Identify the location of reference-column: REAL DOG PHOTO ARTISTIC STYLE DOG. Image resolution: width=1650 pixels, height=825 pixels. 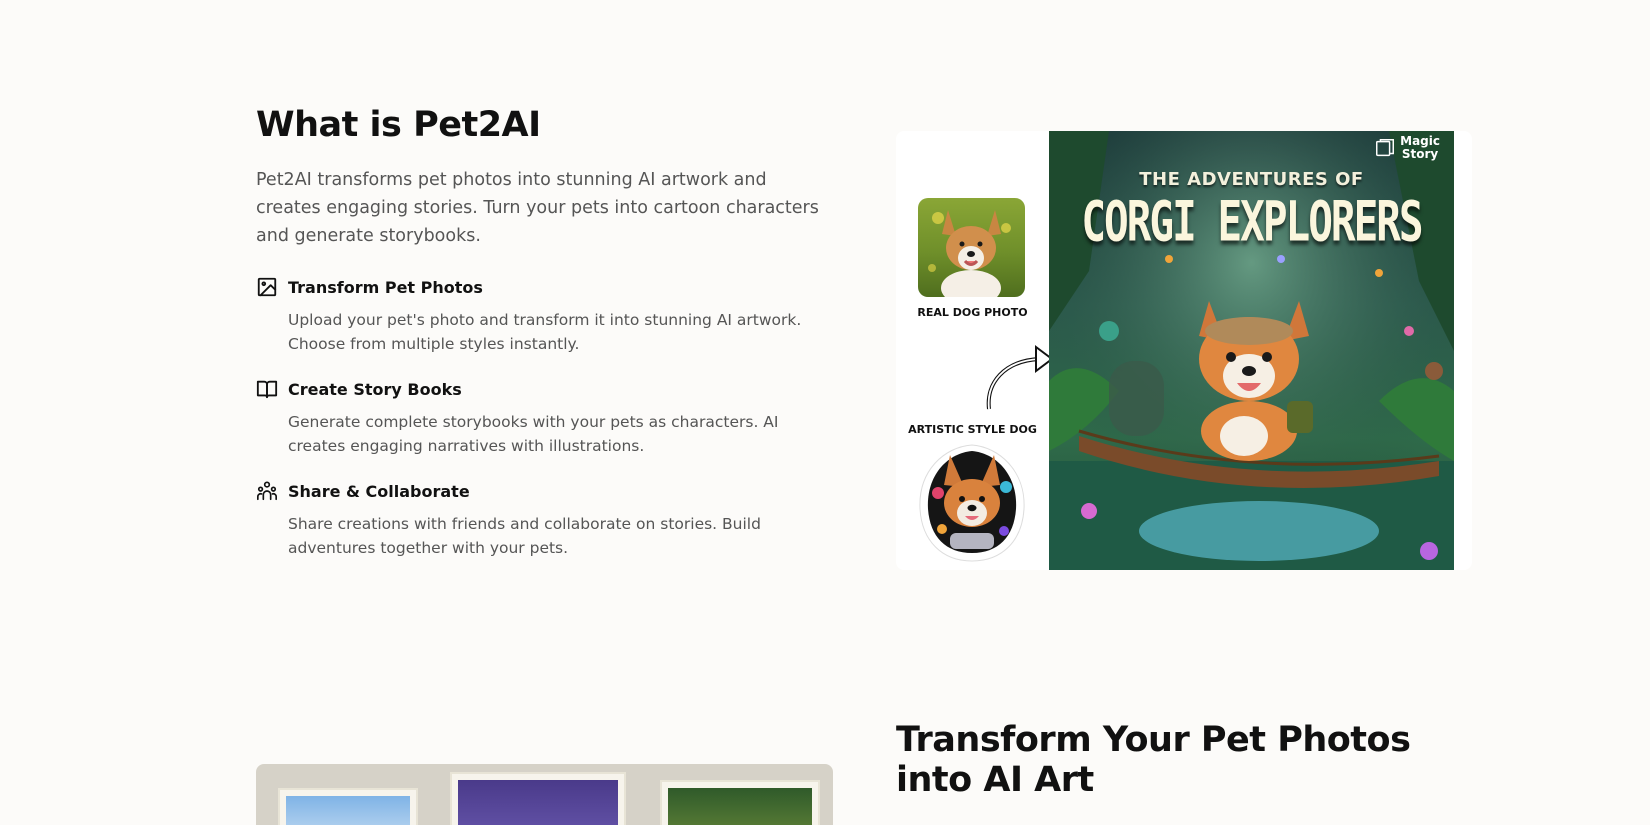
(975, 350).